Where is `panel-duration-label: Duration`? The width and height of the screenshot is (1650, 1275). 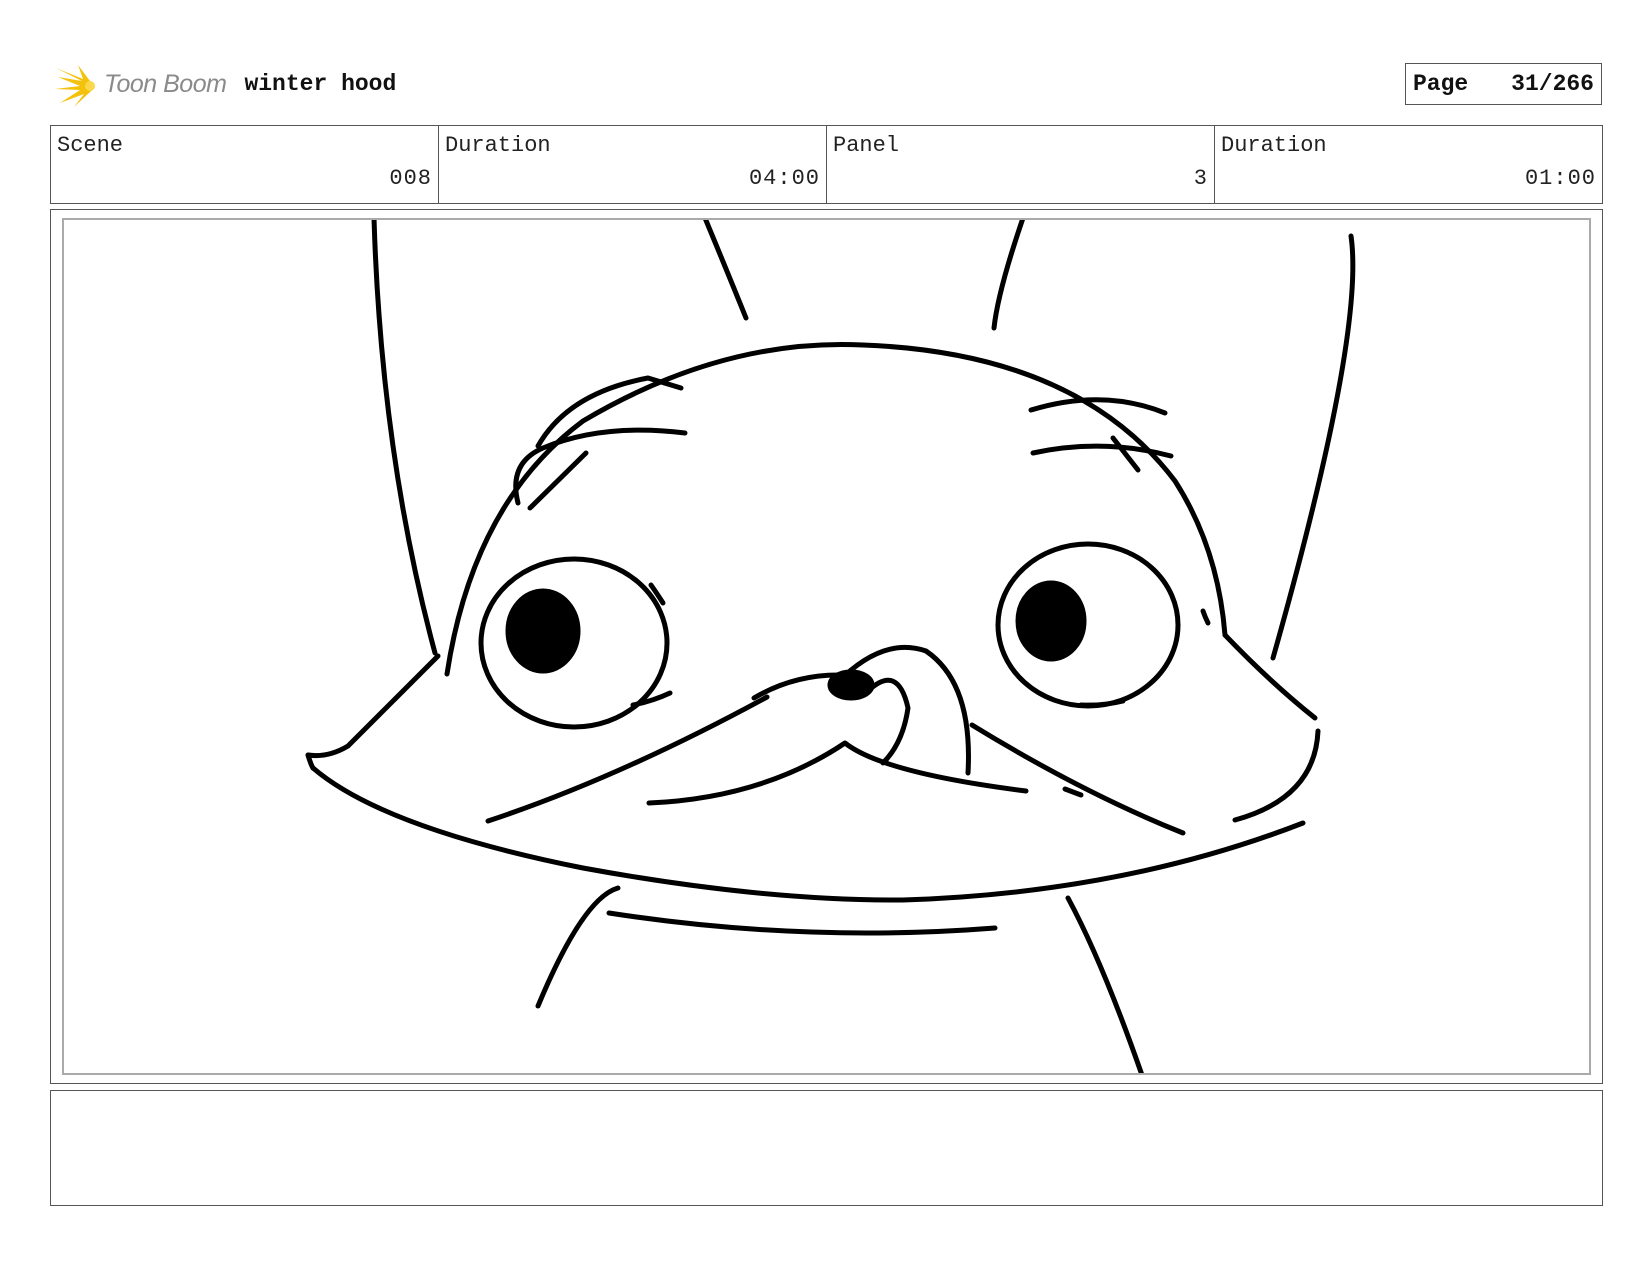
panel-duration-label: Duration is located at coordinates (1274, 145).